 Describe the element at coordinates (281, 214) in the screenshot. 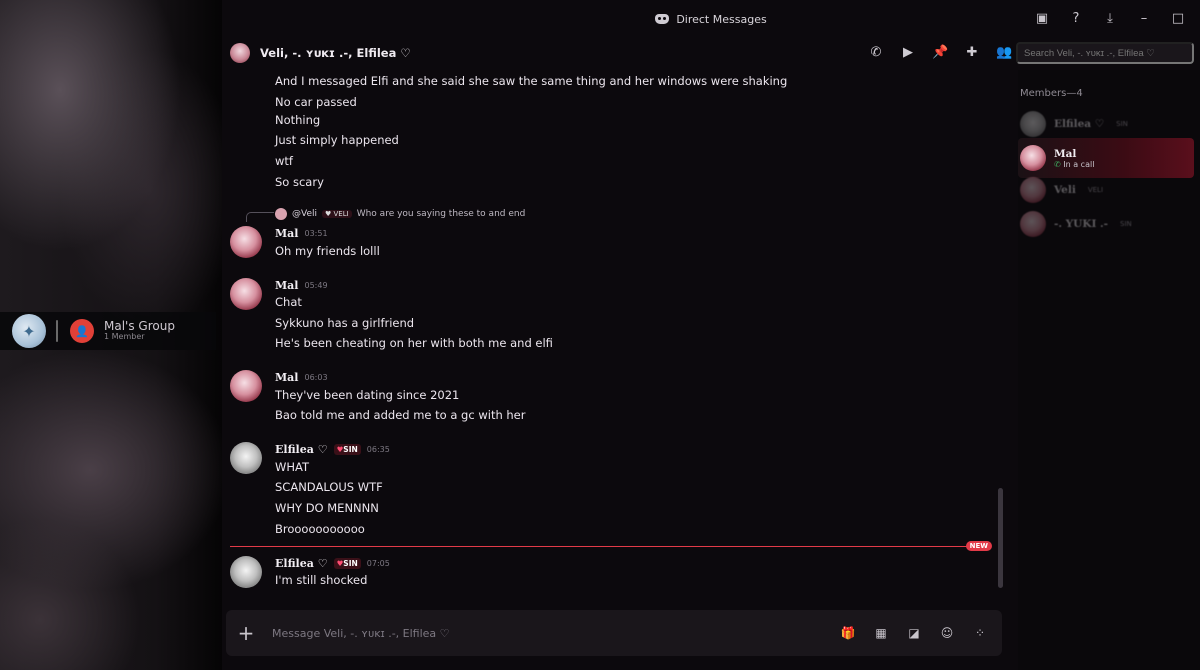

I see `reply-avatar` at that location.